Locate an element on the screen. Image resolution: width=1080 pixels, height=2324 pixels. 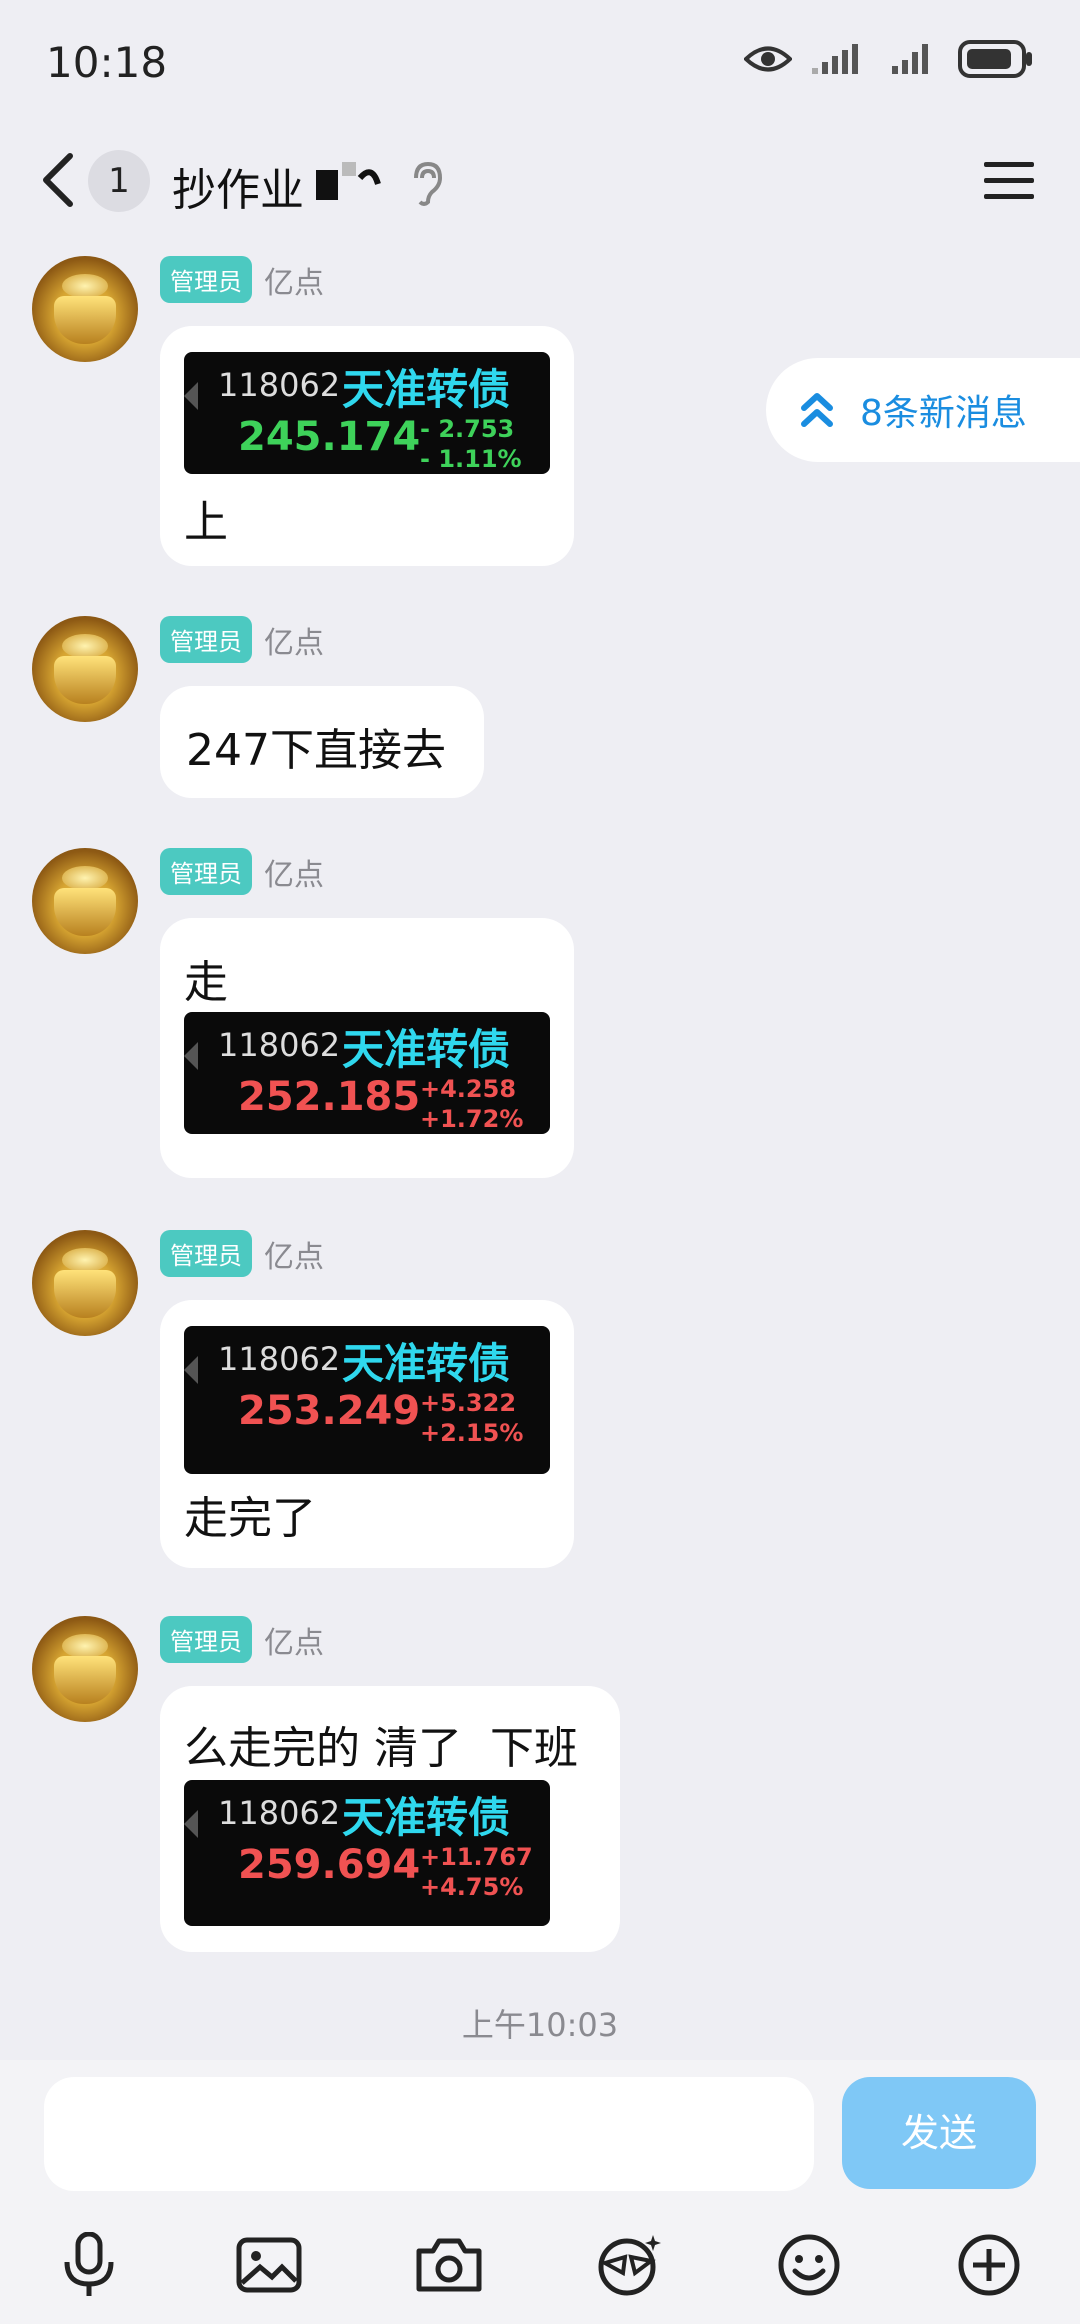
stock-change: +4.258 +1.72% is located at coordinates (471, 1104).